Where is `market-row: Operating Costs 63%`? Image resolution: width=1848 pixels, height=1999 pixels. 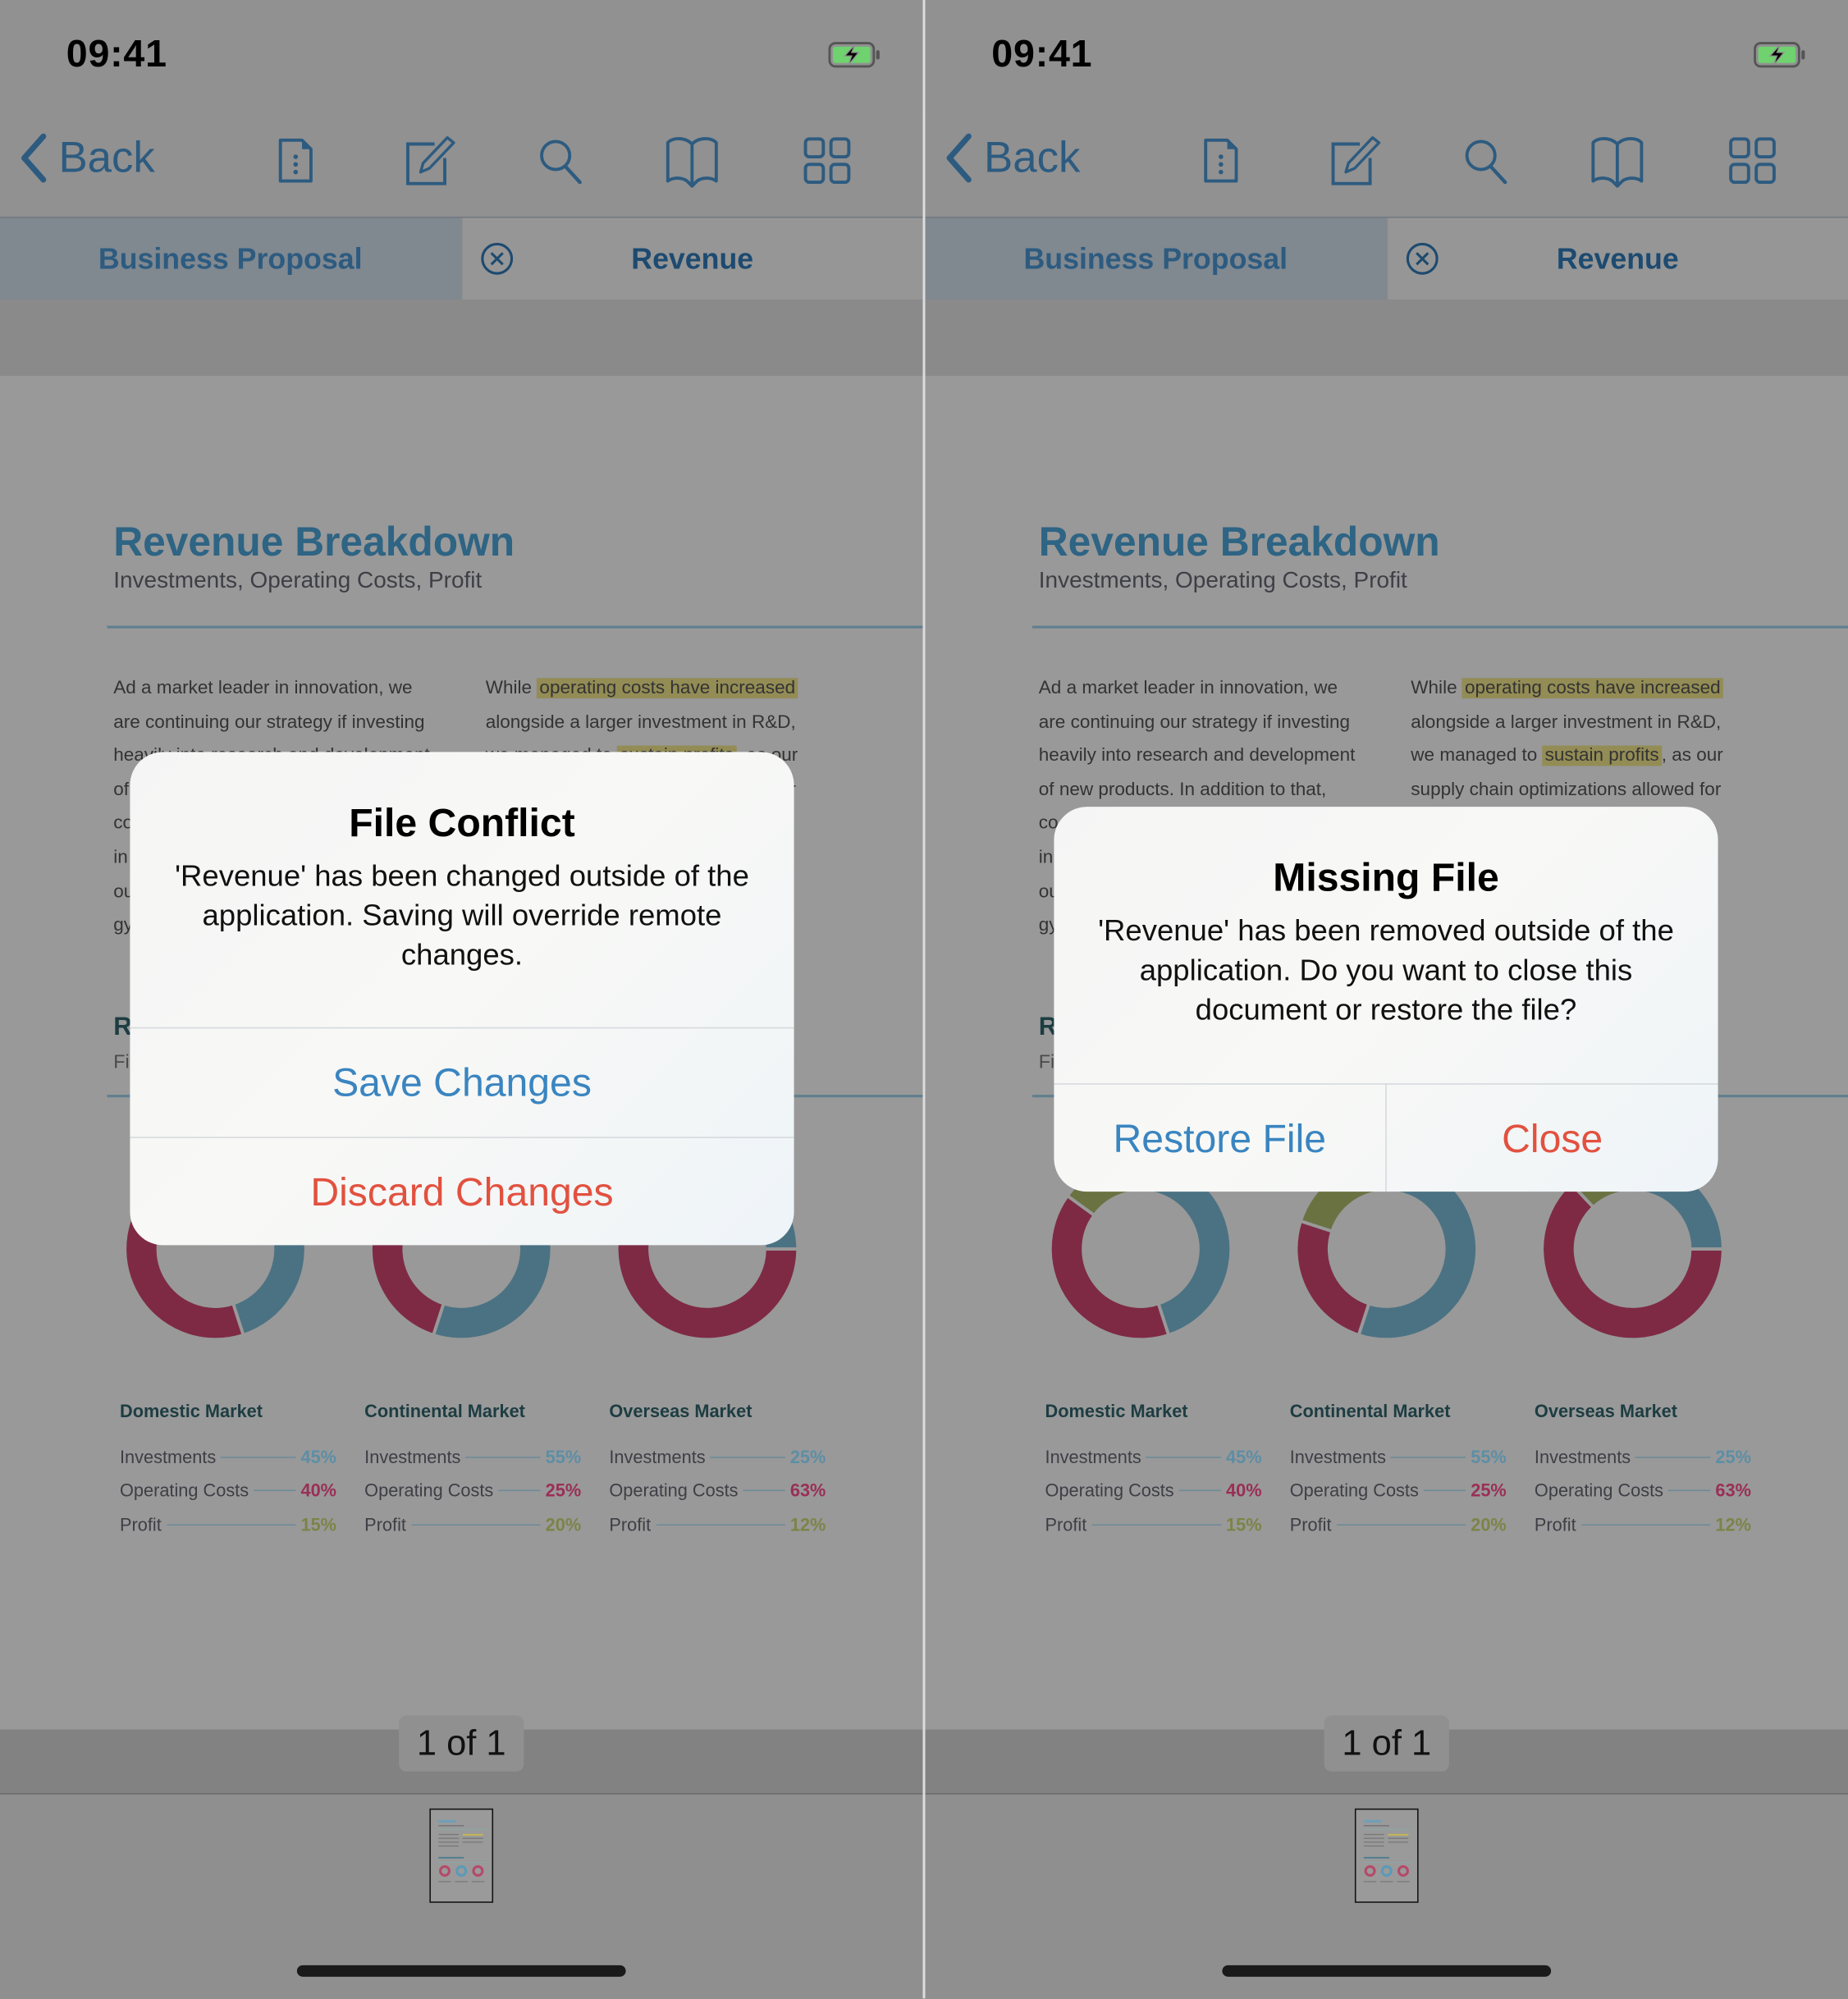
market-row: Operating Costs 63% is located at coordinates (717, 1483).